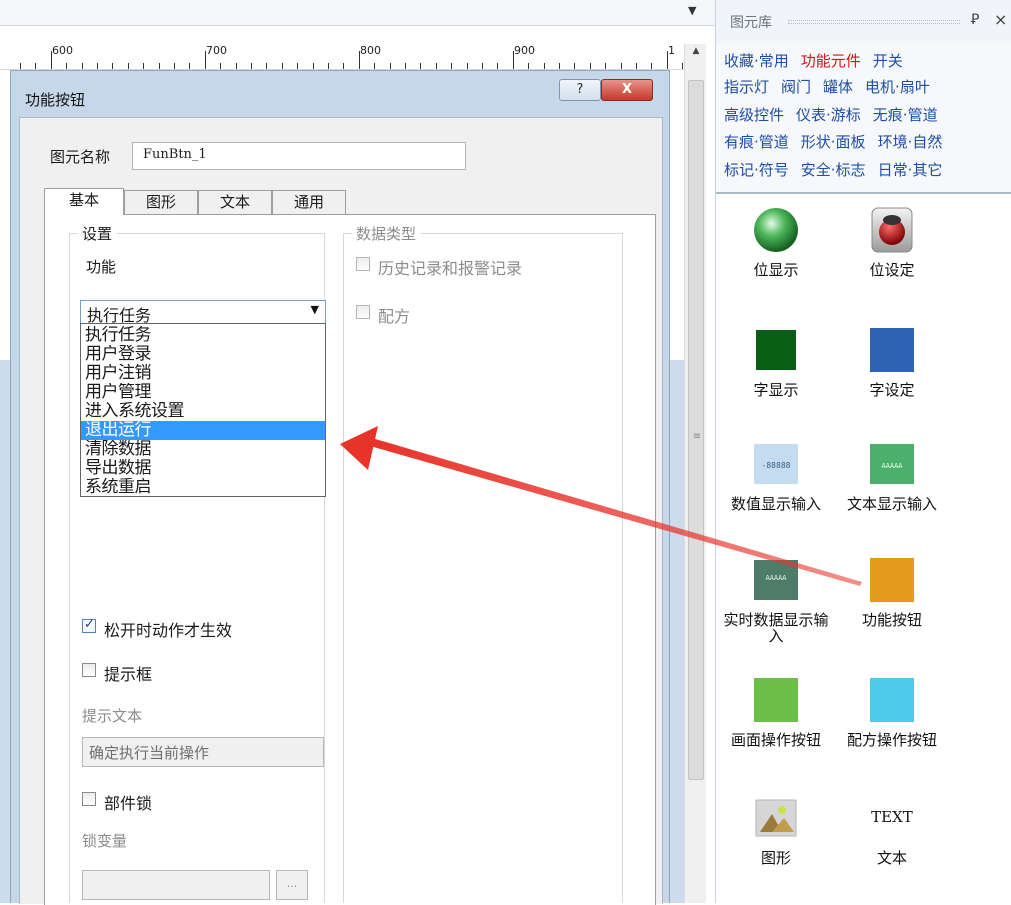 The width and height of the screenshot is (1011, 905). I want to click on library-title-bar: 图元库 Ꝑ ×, so click(863, 22).